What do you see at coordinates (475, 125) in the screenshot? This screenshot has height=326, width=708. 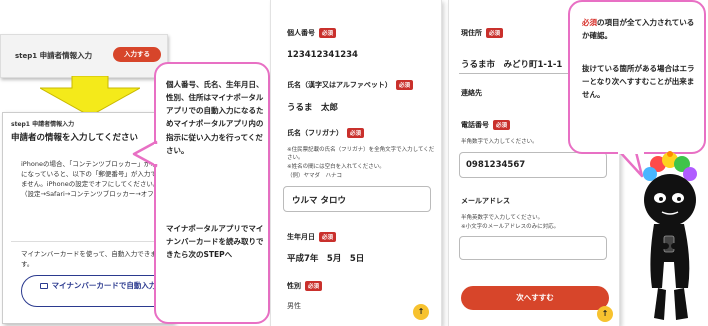 I see `phone-label-text: 電話番号` at bounding box center [475, 125].